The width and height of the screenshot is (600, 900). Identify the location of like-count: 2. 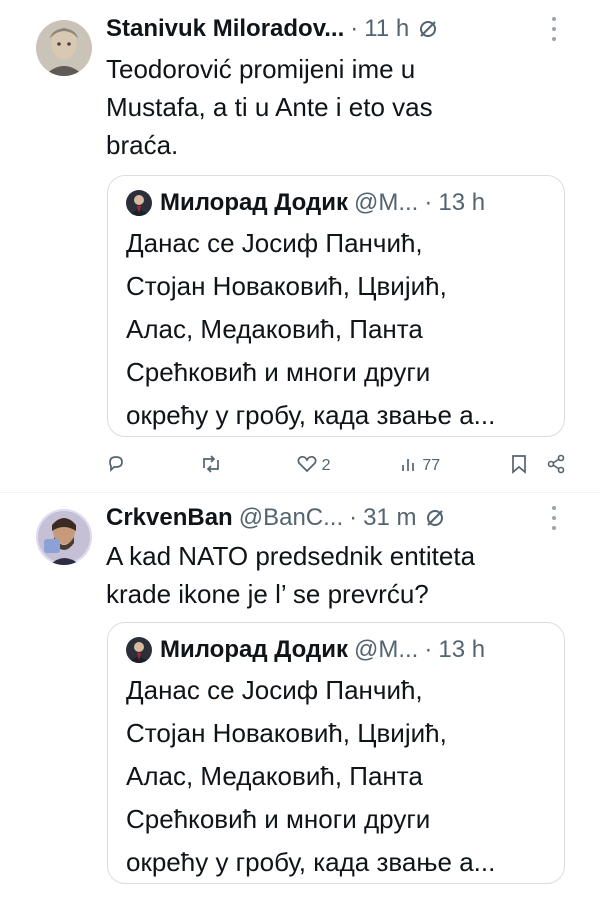
(326, 465).